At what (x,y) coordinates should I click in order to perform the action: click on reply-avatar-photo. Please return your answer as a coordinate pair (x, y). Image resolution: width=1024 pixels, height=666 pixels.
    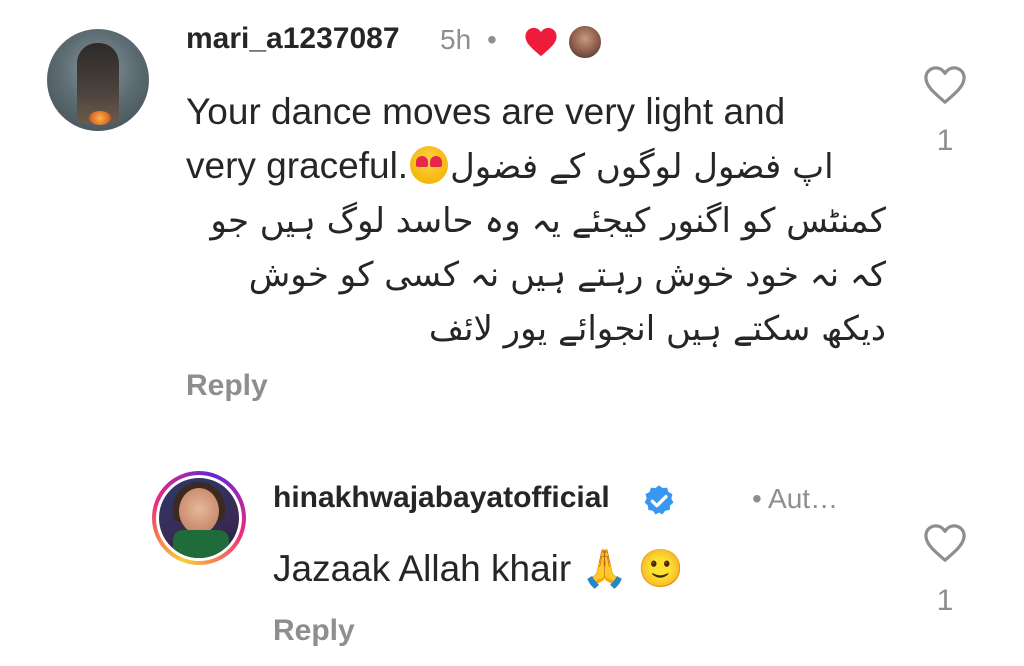
    Looking at the image, I should click on (199, 518).